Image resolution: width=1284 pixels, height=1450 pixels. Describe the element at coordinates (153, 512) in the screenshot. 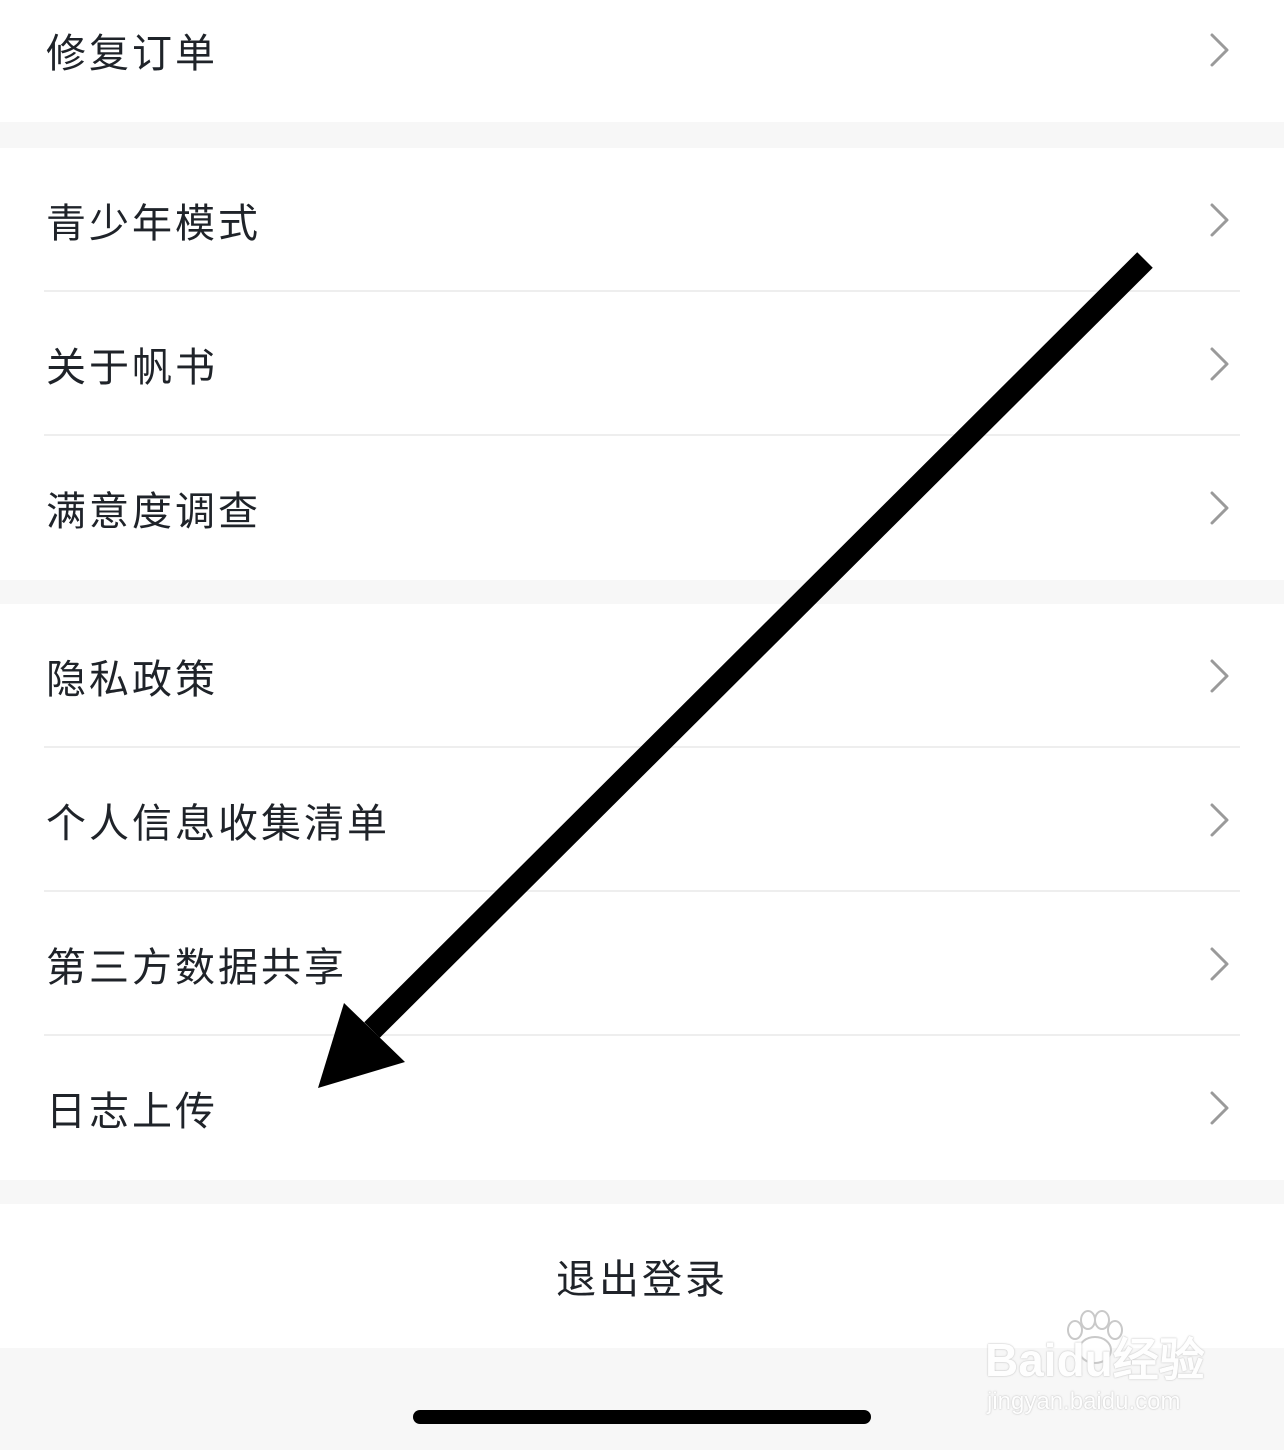

I see `menu-item-label: 满意度调查` at that location.